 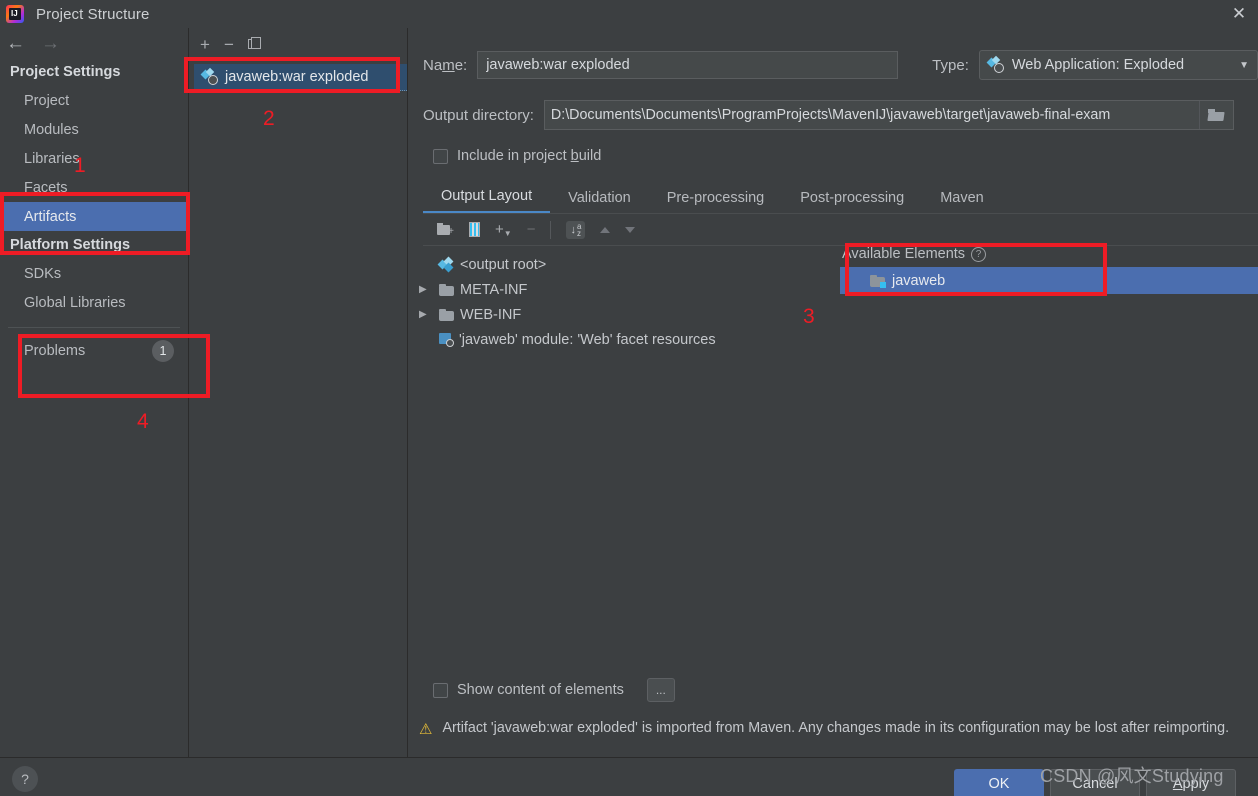 I want to click on sidebar-item-problems: Problems 1, so click(x=94, y=351).